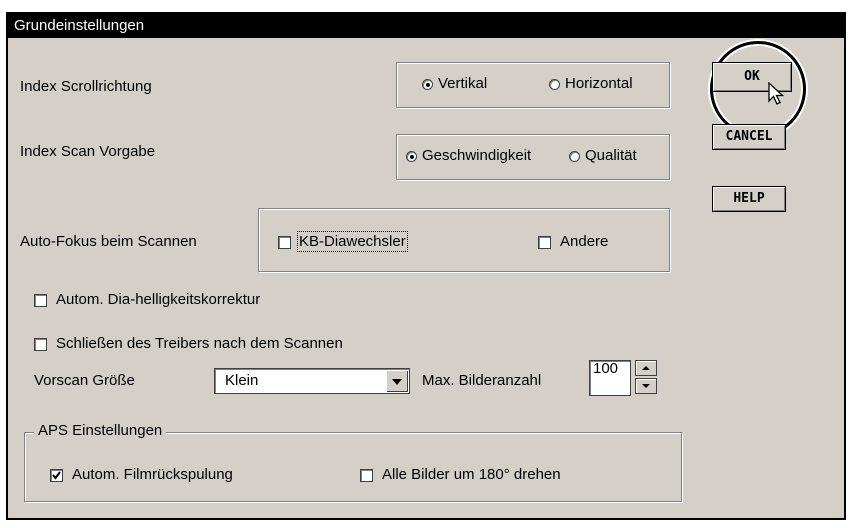  I want to click on max-images-label: Max. Bilderanzahl, so click(482, 380).